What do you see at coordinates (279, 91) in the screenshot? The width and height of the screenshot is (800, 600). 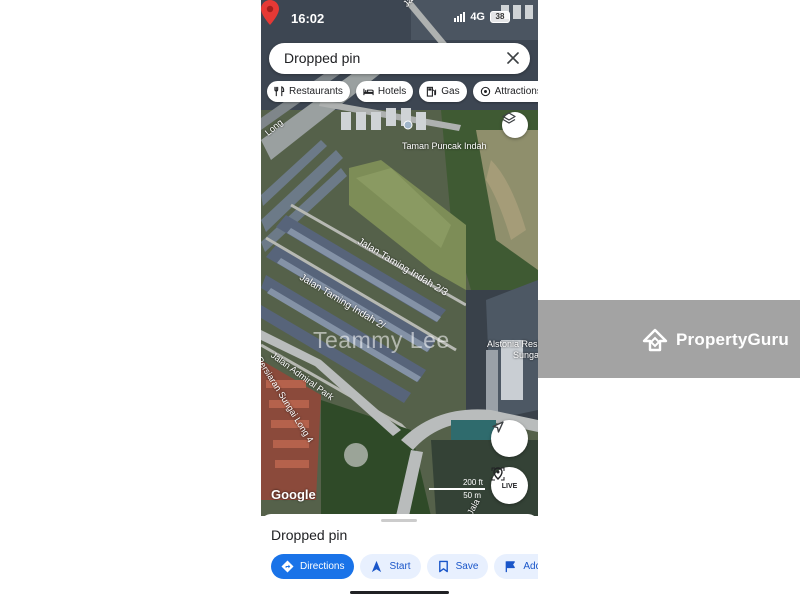 I see `fork-knife-icon` at bounding box center [279, 91].